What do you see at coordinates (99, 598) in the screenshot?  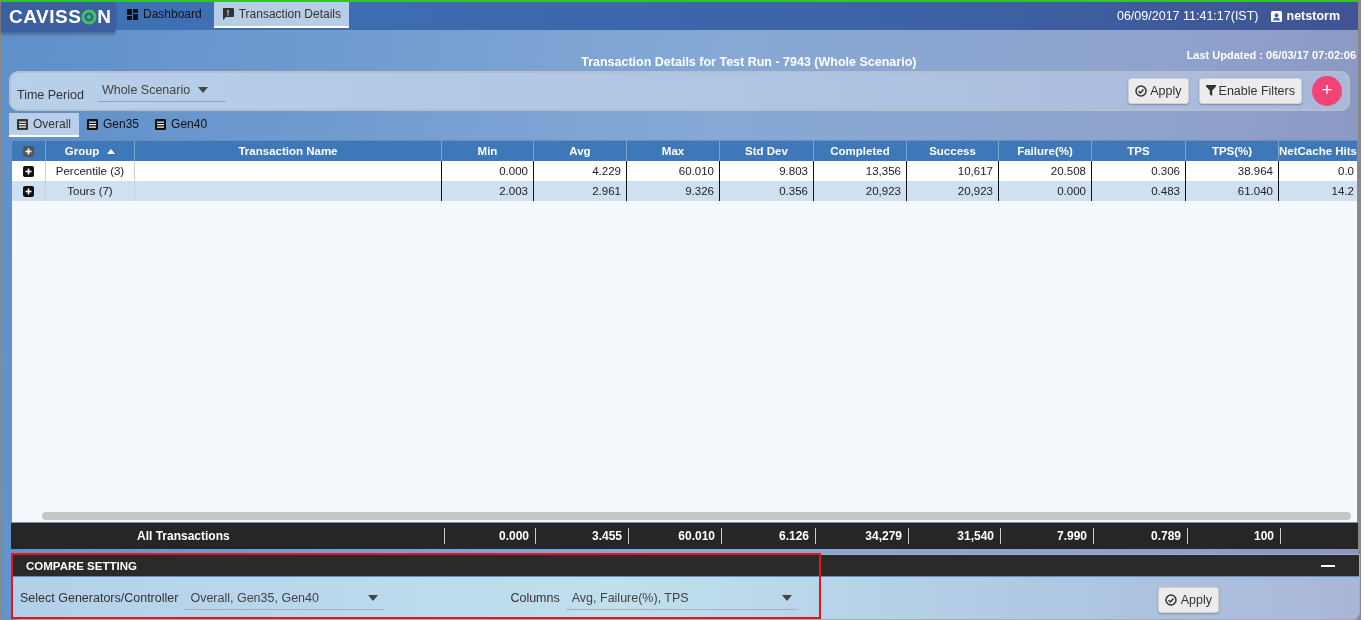 I see `generators-label: Select Generators/Controller` at bounding box center [99, 598].